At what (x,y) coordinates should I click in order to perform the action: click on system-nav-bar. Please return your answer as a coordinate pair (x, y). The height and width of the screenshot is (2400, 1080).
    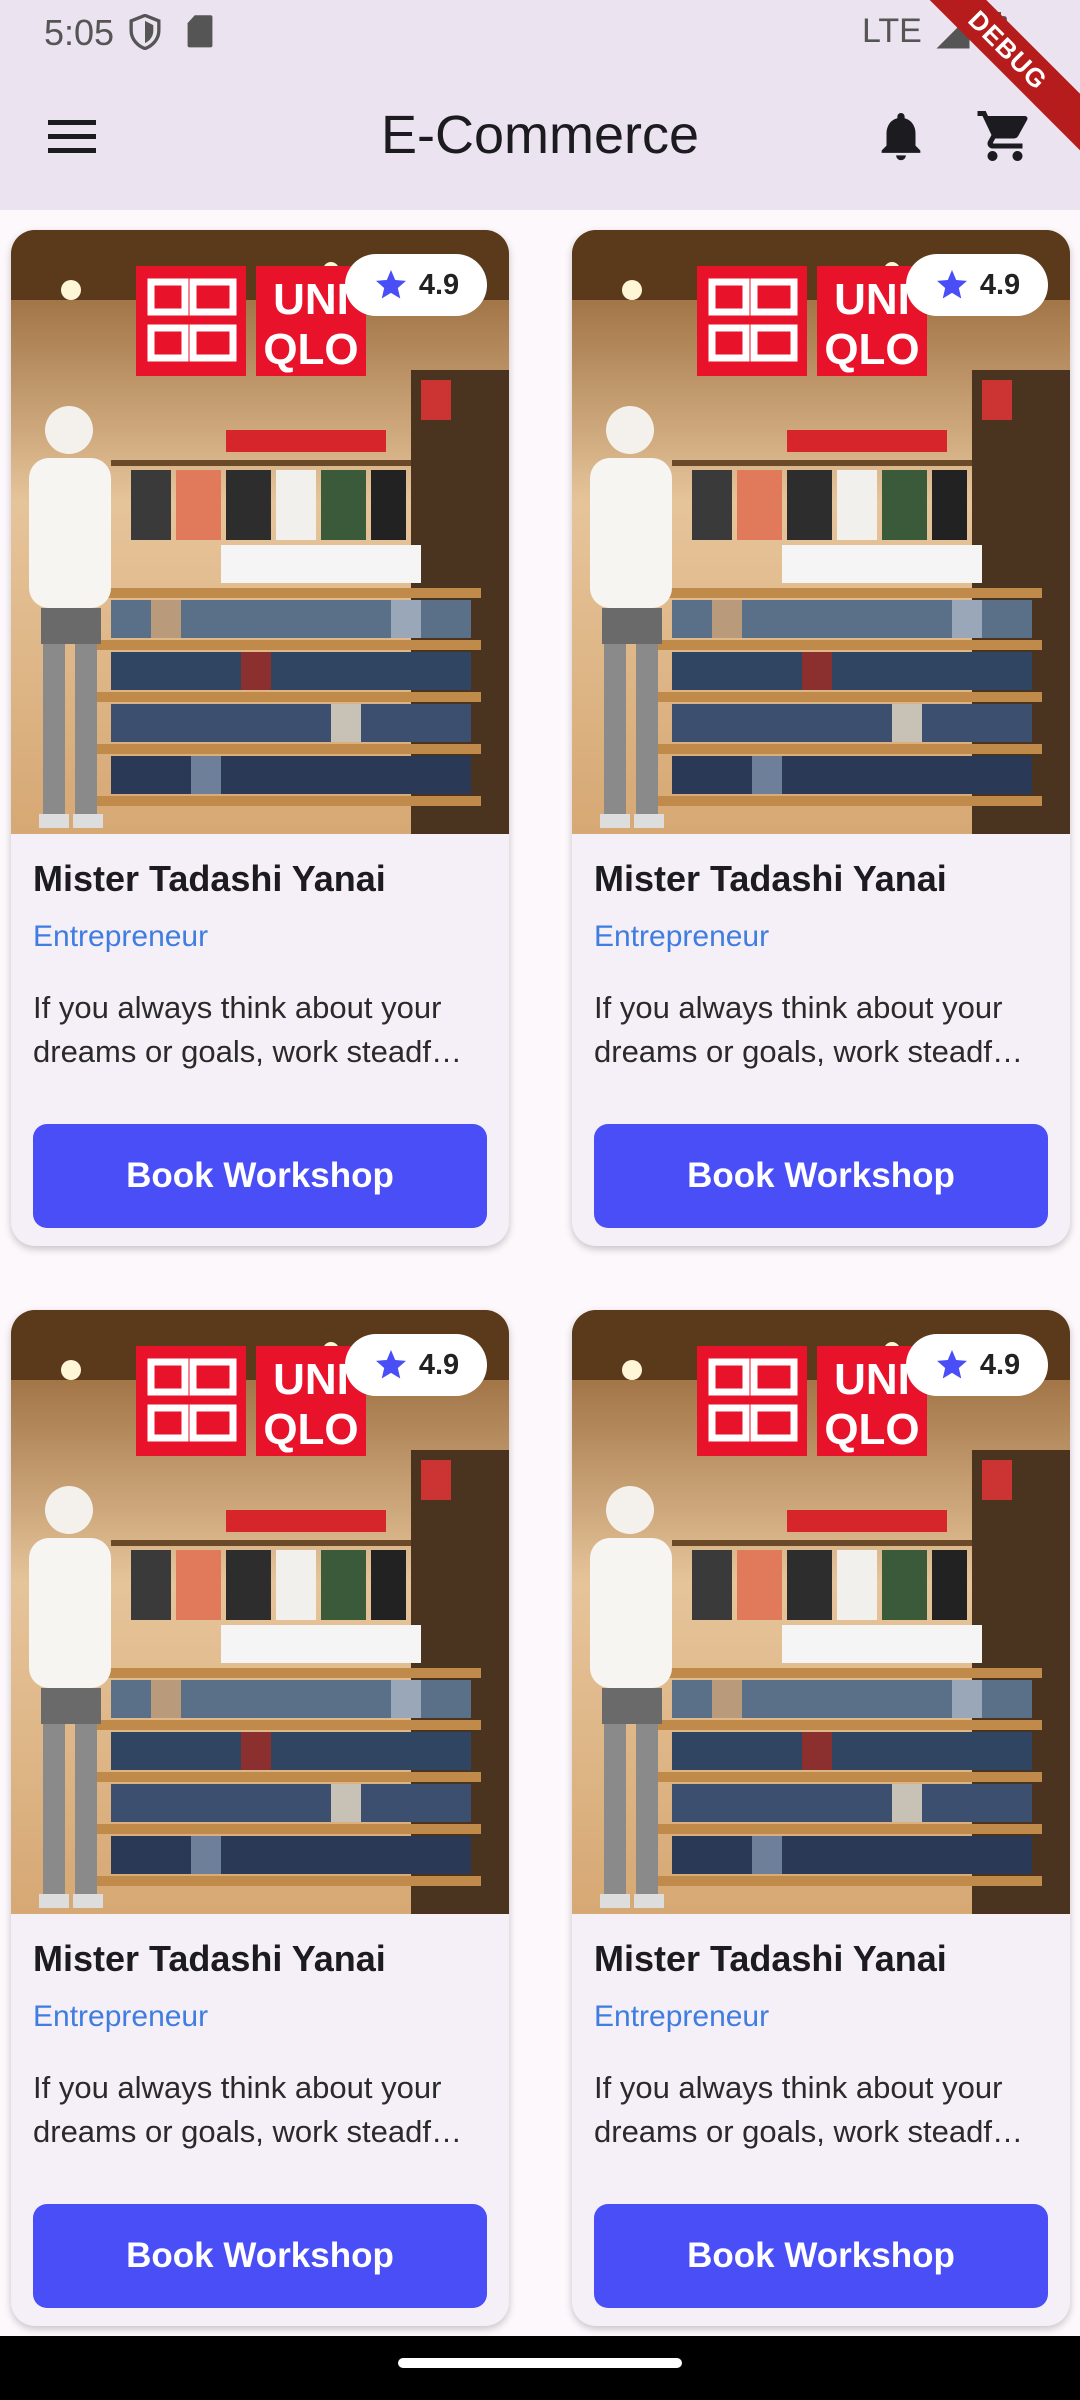
    Looking at the image, I should click on (540, 2368).